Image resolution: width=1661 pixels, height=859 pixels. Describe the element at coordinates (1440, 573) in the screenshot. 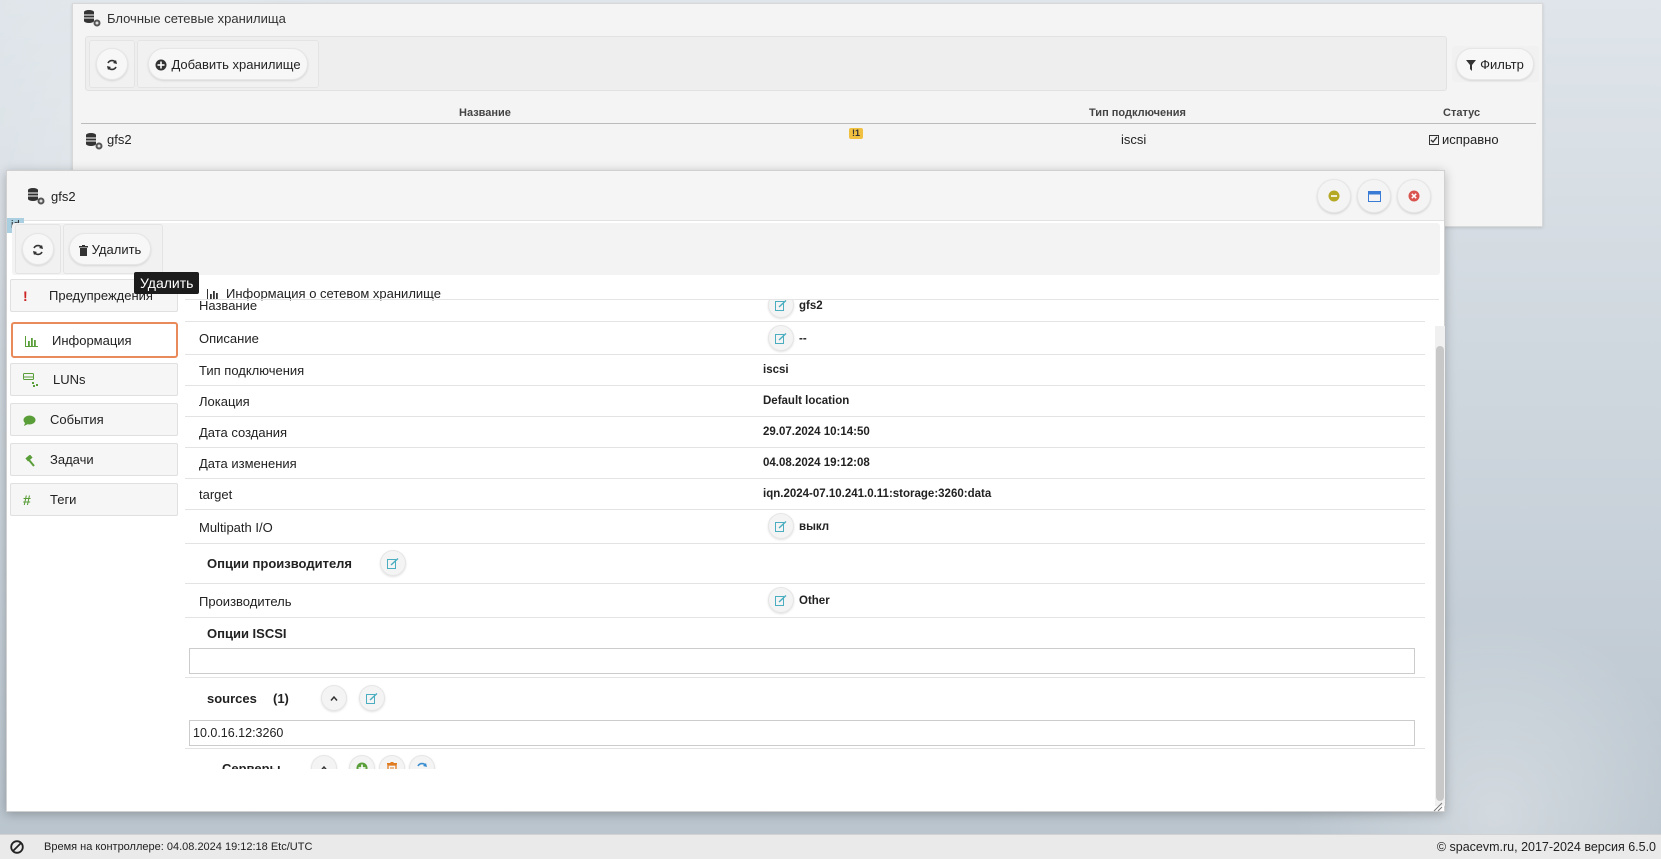

I see `scrollbar-thumb` at that location.